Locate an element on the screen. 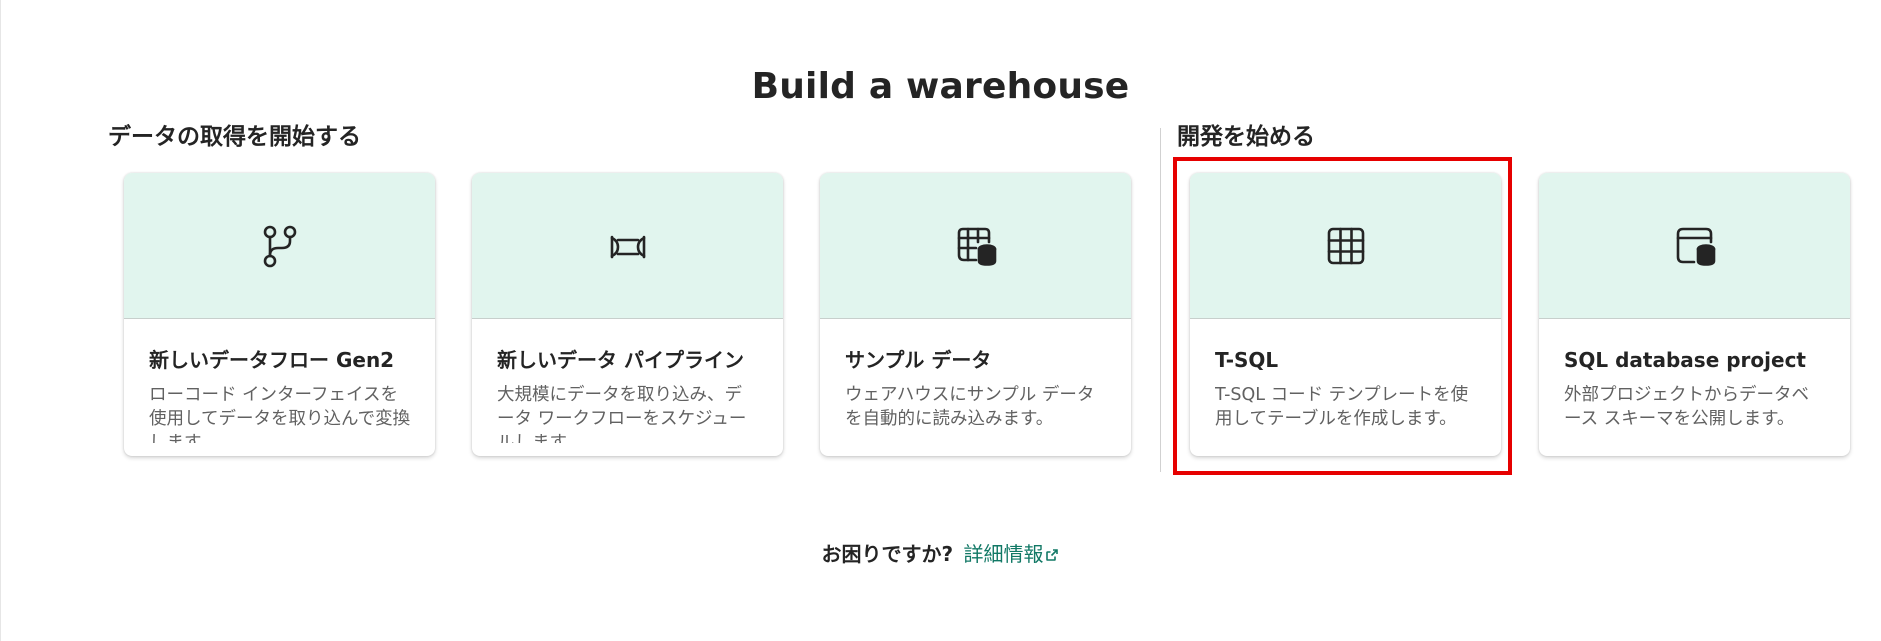 The width and height of the screenshot is (1881, 641). page-title: Build a warehouse is located at coordinates (940, 87).